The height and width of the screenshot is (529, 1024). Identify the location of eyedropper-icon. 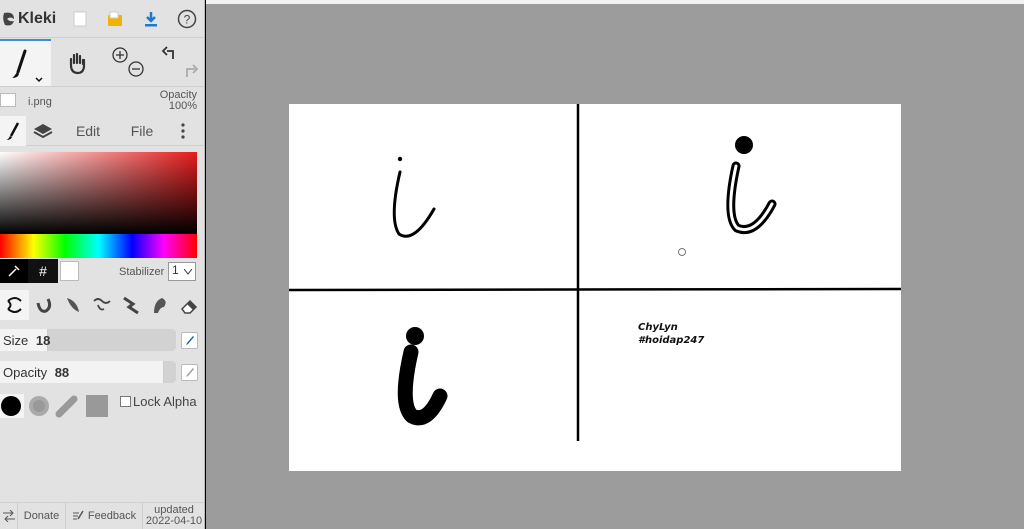
(14, 271).